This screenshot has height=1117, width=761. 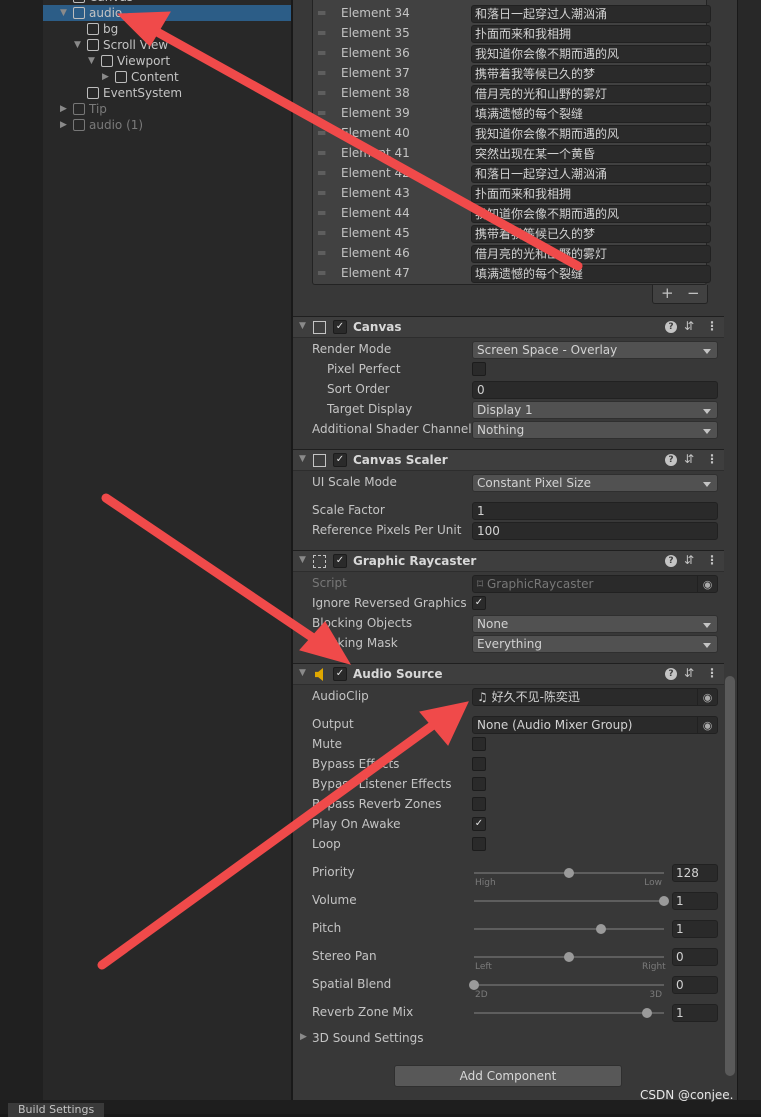 What do you see at coordinates (167, 45) in the screenshot?
I see `hierarchy-item: ▼ Scroll View` at bounding box center [167, 45].